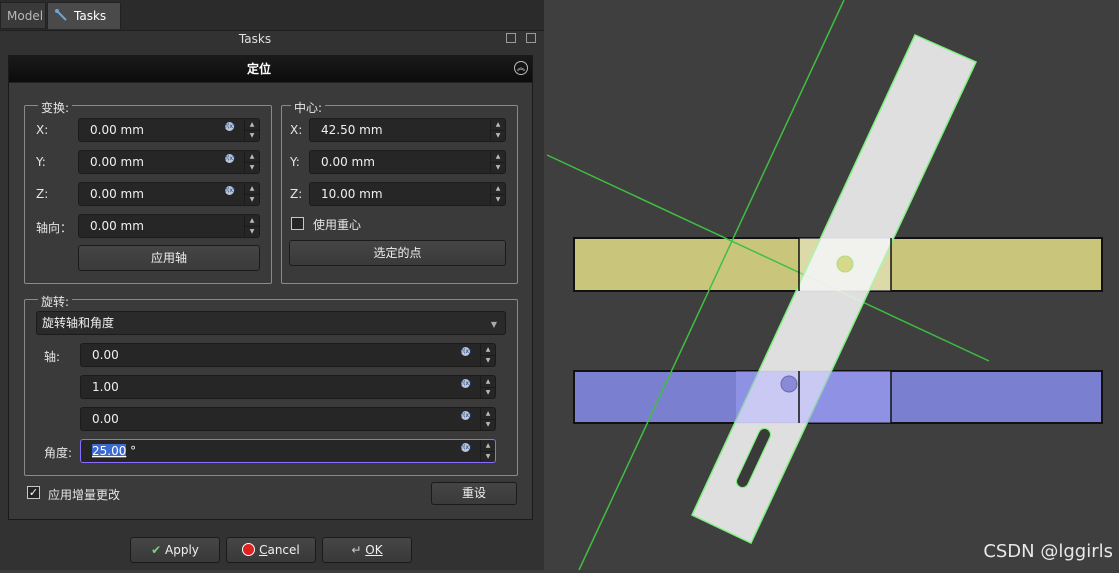 The image size is (1119, 573). Describe the element at coordinates (169, 130) in the screenshot. I see `transform-x-input: 0.00 mm f(x) ▲ ▼` at that location.